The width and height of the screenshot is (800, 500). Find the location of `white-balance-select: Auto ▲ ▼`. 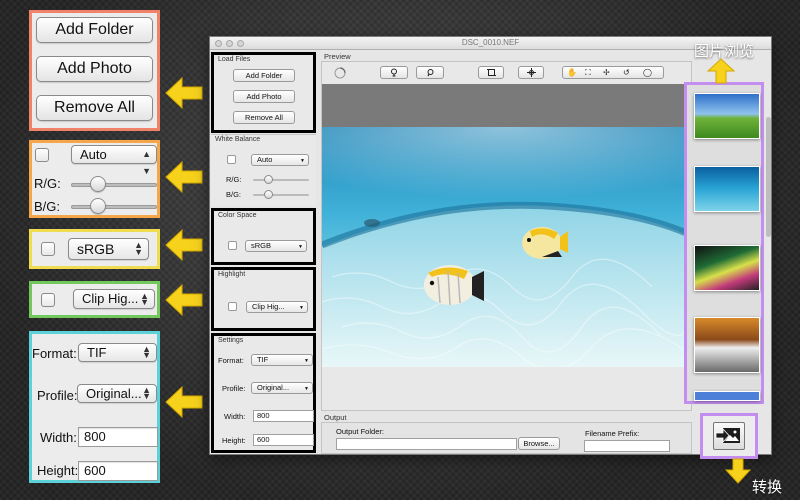

white-balance-select: Auto ▲ ▼ is located at coordinates (114, 160).